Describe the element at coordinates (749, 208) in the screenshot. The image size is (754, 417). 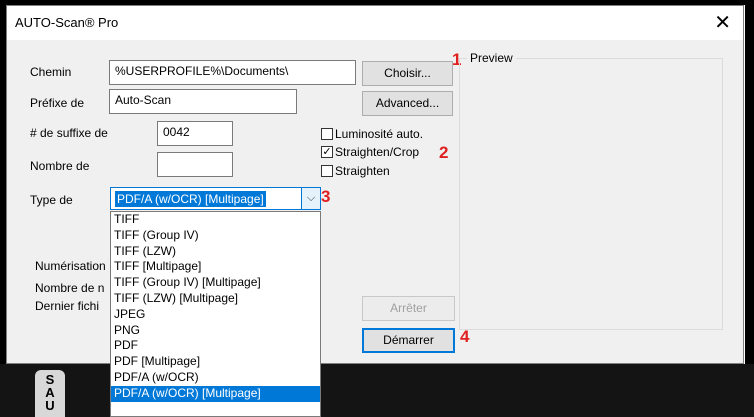
I see `background-window-right` at that location.